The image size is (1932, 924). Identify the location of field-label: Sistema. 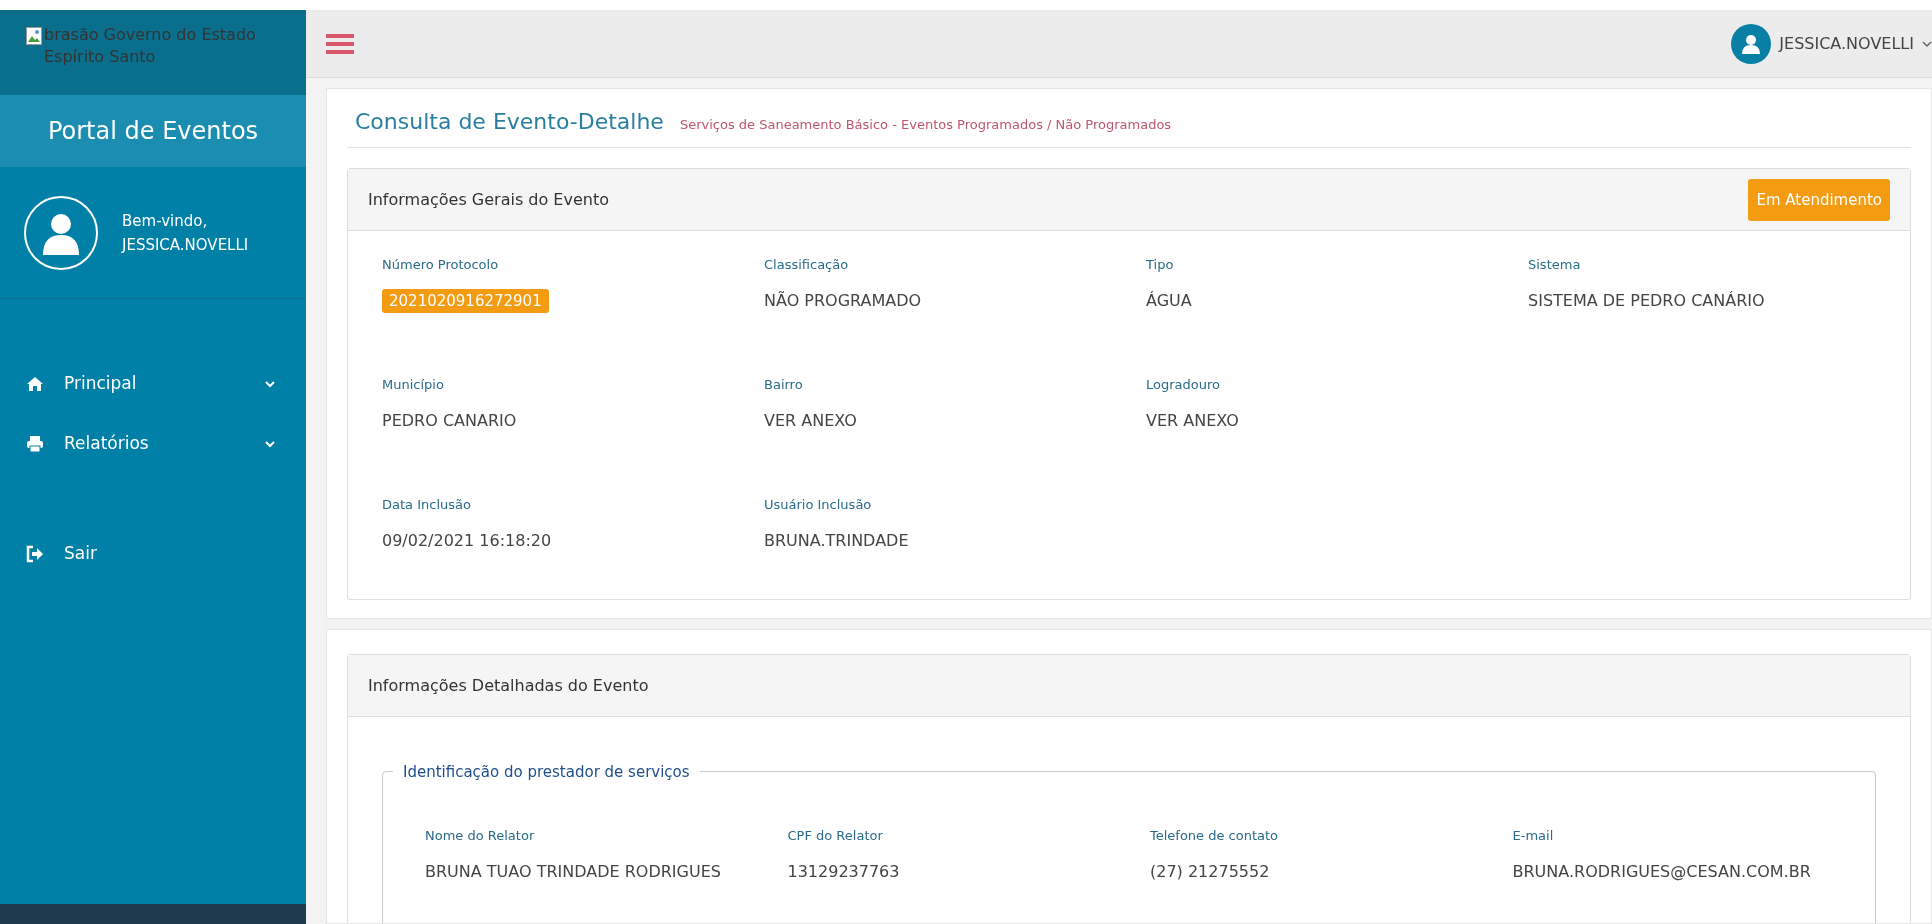
(1555, 265).